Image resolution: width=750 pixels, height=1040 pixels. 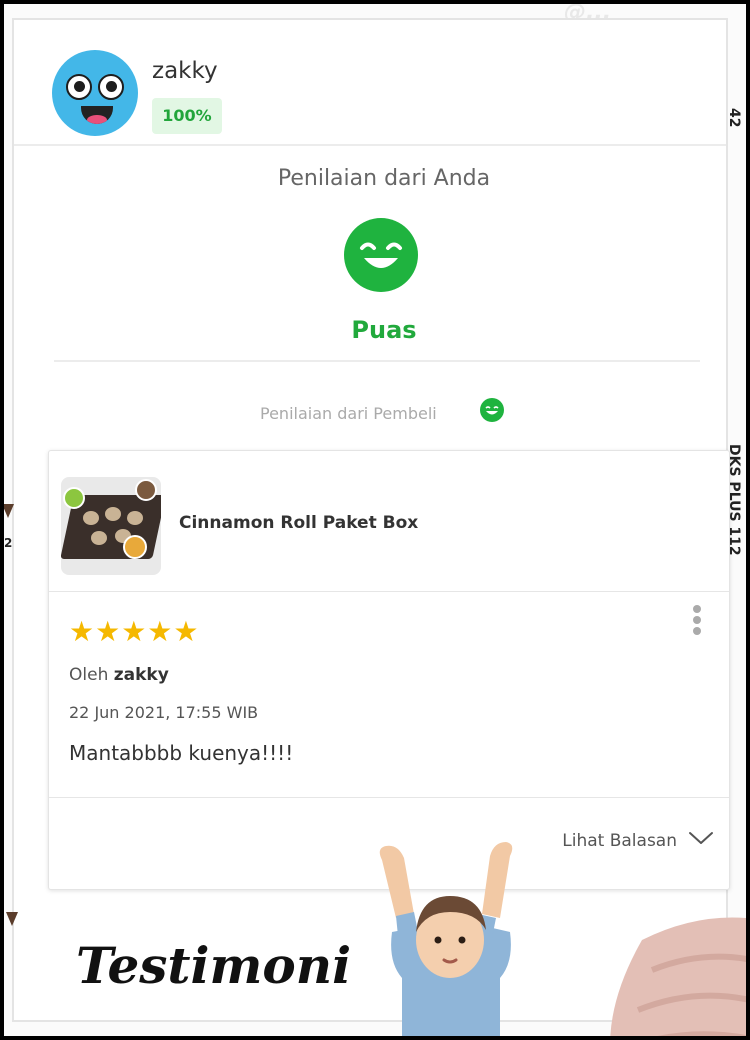 I want to click on star-rating: ★★★★★, so click(x=134, y=631).